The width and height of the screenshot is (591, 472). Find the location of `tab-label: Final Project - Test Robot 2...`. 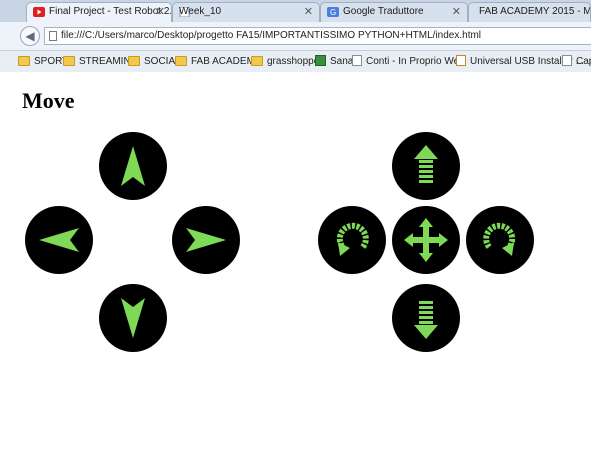

tab-label: Final Project - Test Robot 2... is located at coordinates (110, 11).